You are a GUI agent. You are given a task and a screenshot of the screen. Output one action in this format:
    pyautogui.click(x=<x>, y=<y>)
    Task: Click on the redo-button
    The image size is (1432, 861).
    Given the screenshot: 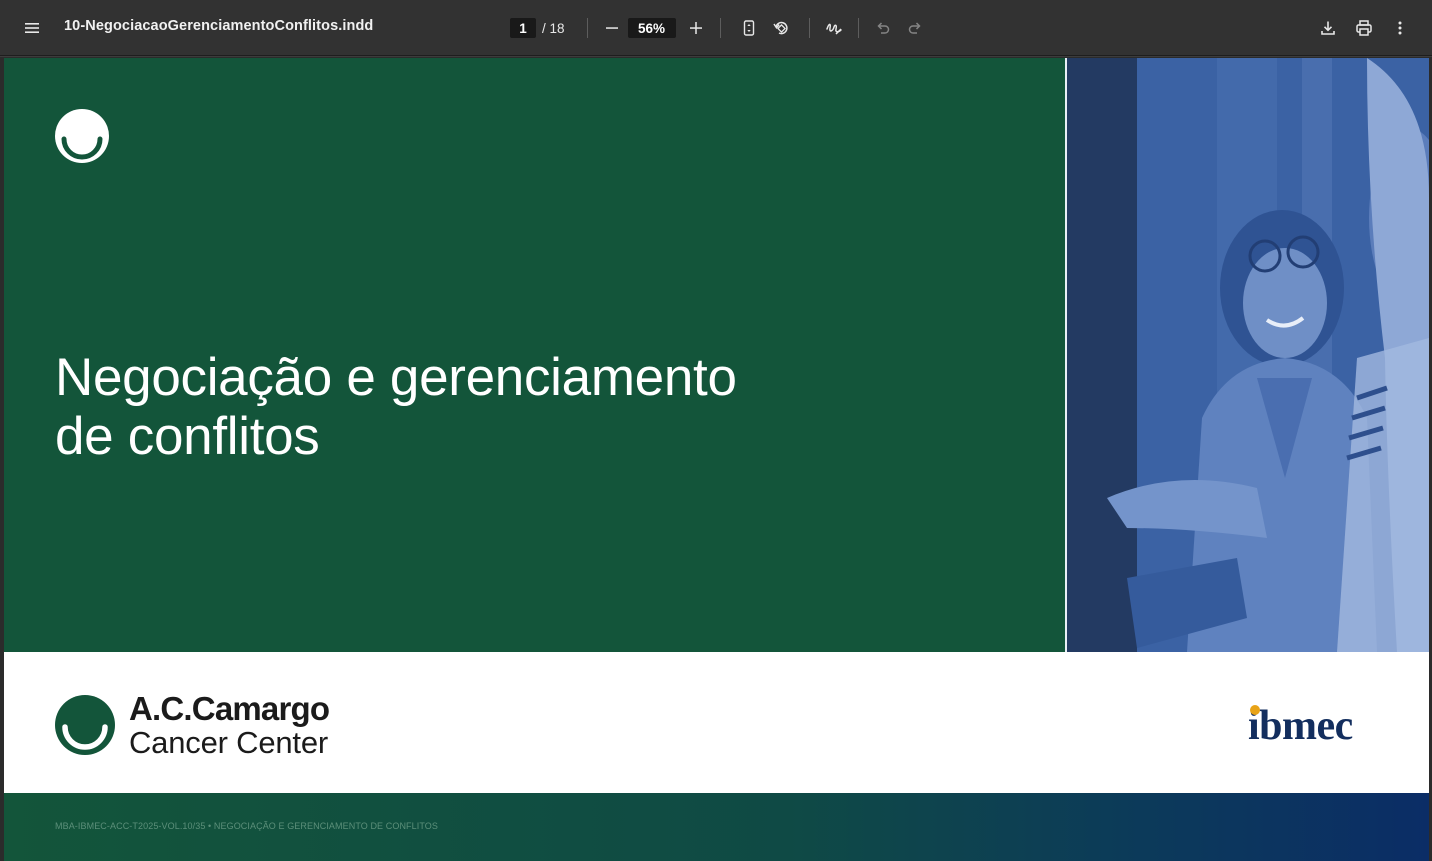 What is the action you would take?
    pyautogui.click(x=915, y=28)
    